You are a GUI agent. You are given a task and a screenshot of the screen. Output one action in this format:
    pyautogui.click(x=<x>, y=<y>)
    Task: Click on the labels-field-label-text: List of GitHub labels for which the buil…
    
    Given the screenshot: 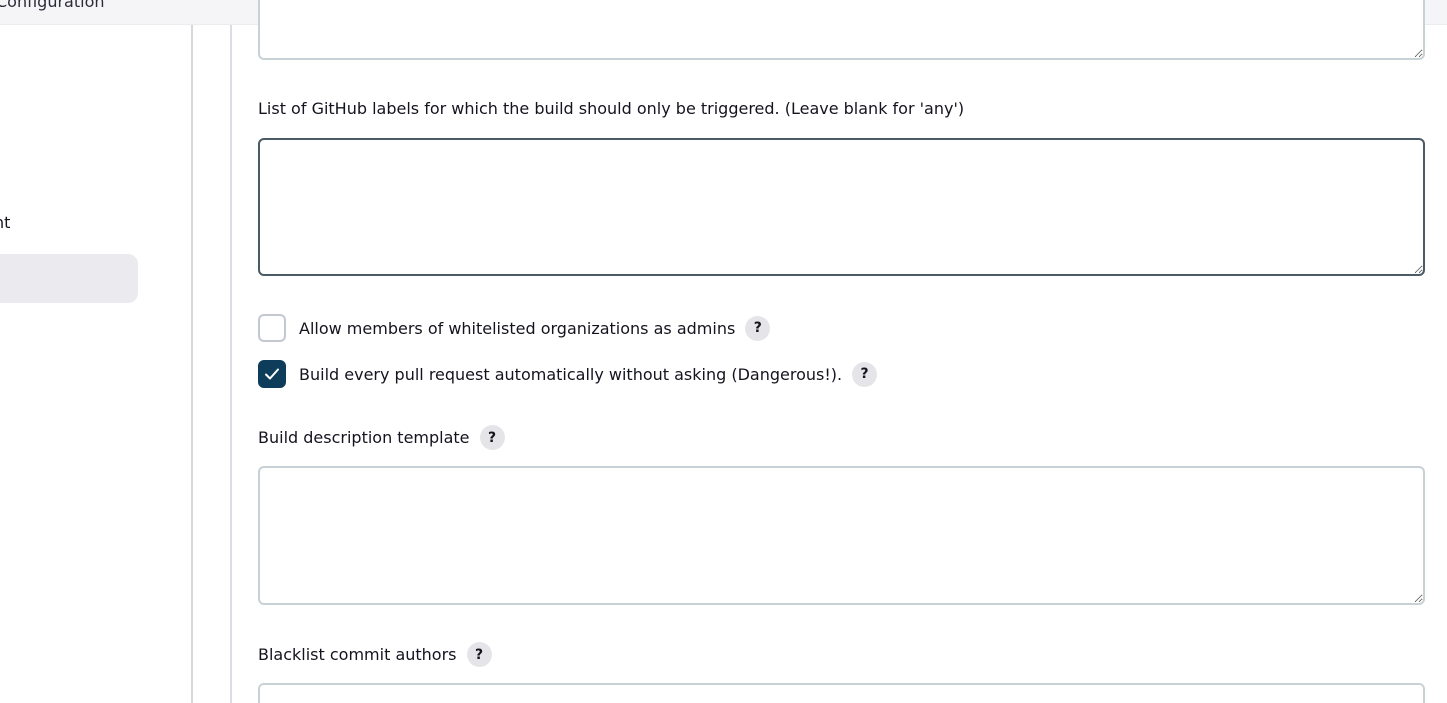 What is the action you would take?
    pyautogui.click(x=611, y=108)
    